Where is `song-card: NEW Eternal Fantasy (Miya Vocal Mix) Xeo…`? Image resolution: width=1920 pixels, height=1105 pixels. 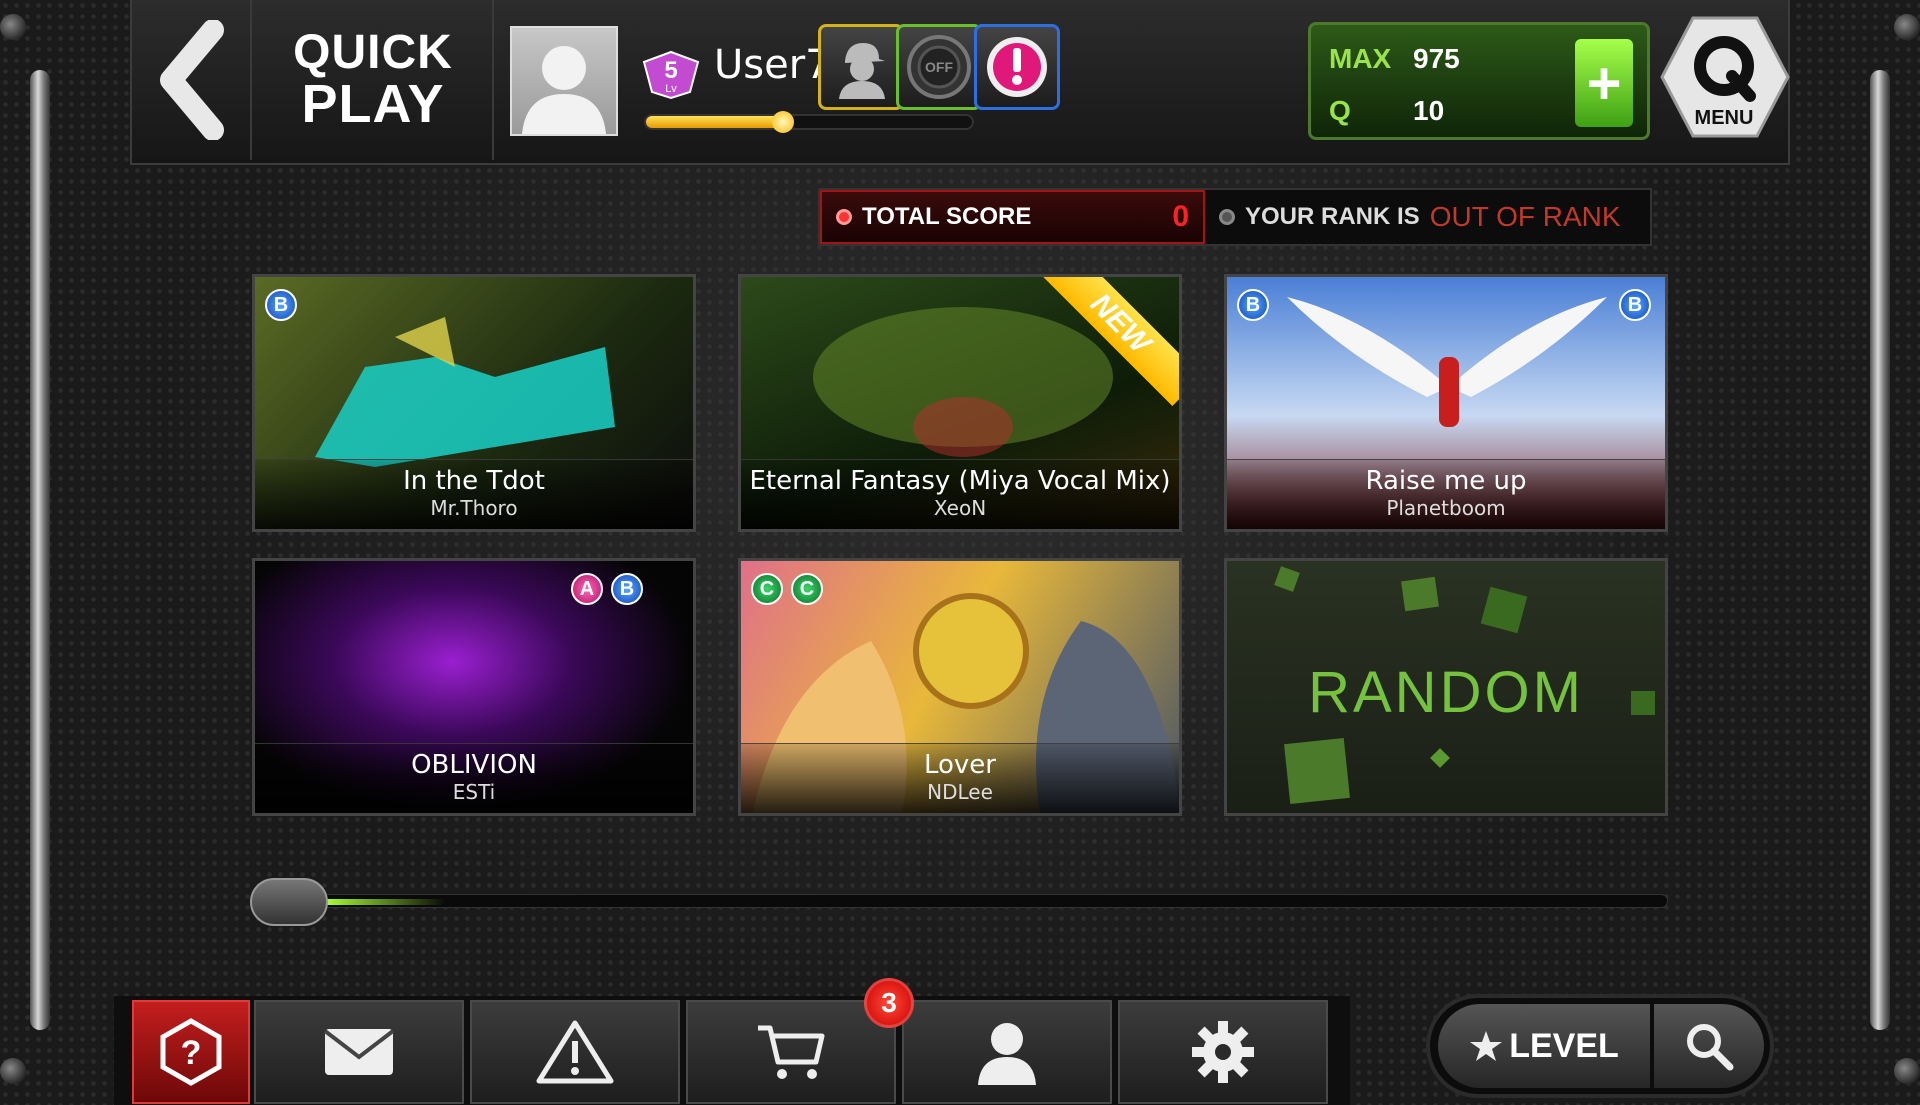
song-card: NEW Eternal Fantasy (Miya Vocal Mix) Xeo… is located at coordinates (960, 403).